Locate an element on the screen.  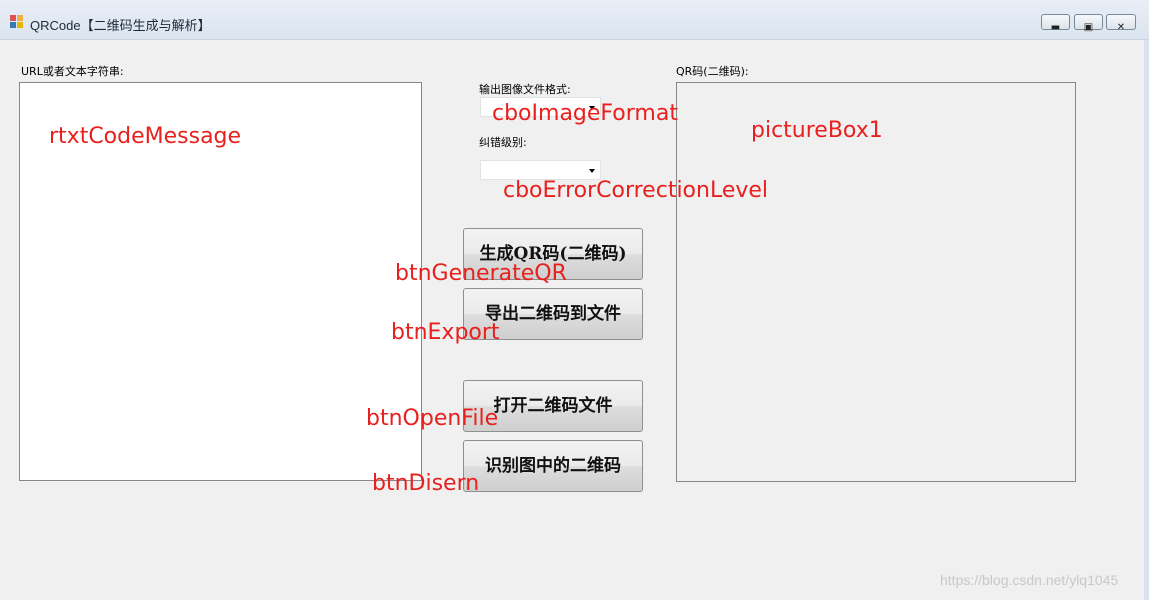
window-right-border is located at coordinates (1146, 320).